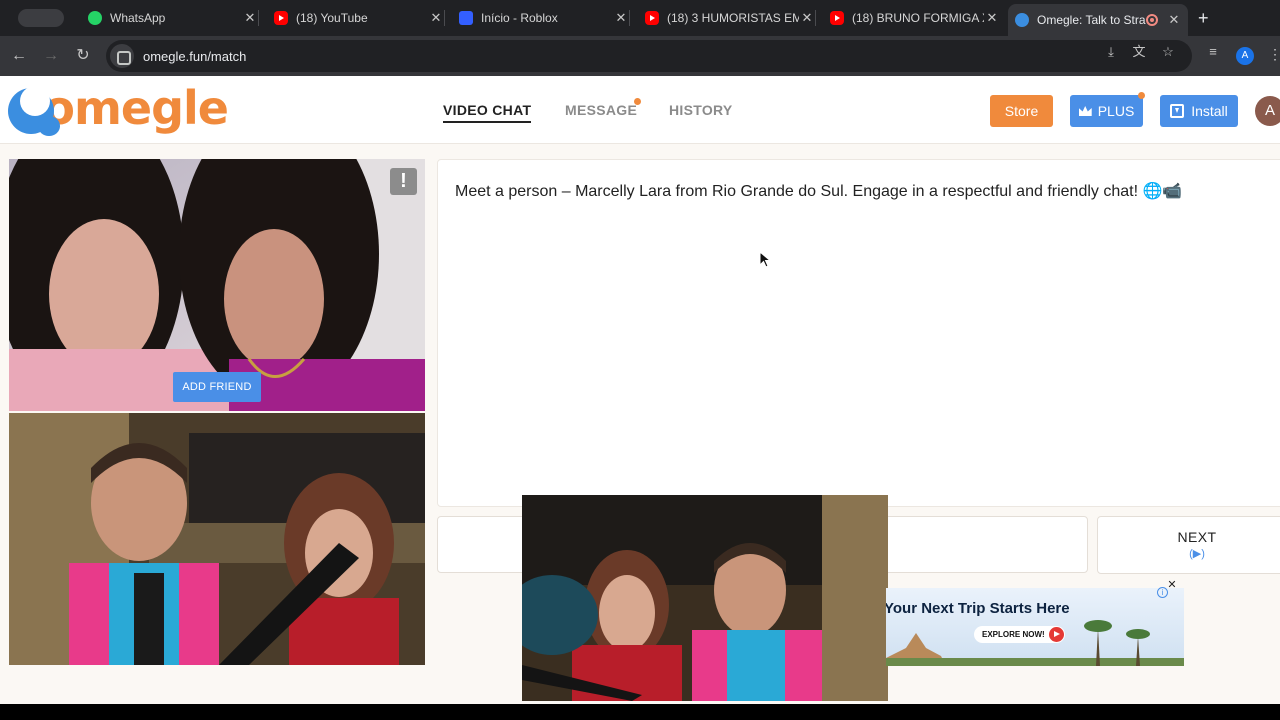 The height and width of the screenshot is (720, 1280). I want to click on omegle-logo-icon, so click(34, 111).